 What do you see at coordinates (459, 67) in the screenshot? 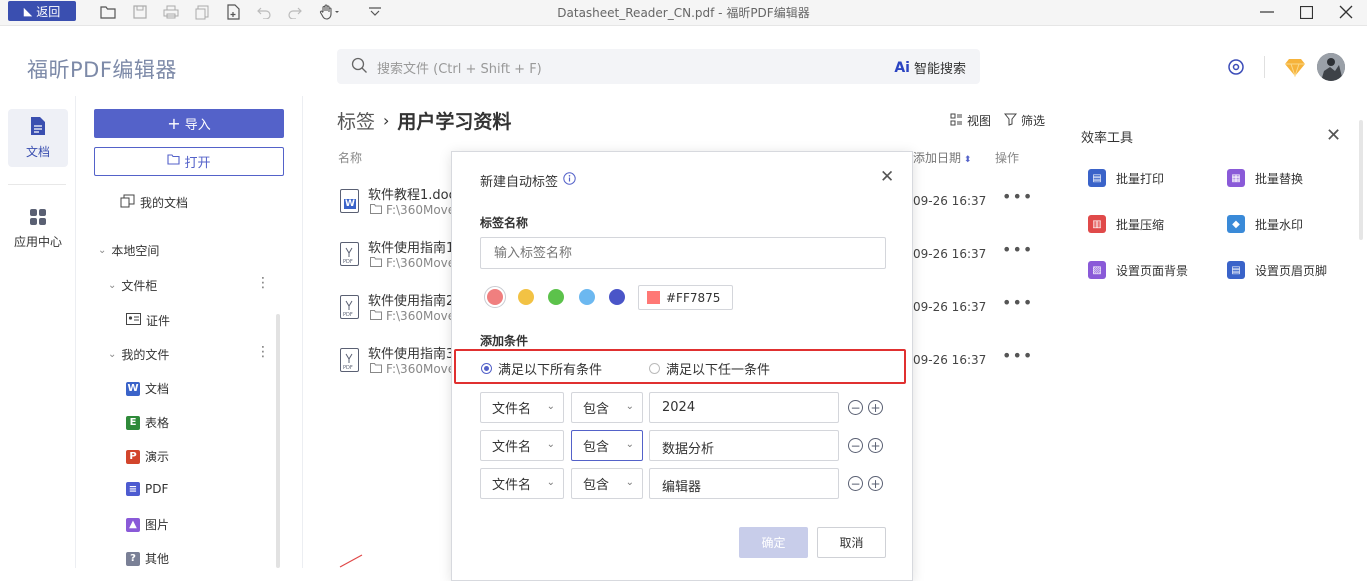
I see `search-input: 搜索文件 (Ctrl + Shift + F)` at bounding box center [459, 67].